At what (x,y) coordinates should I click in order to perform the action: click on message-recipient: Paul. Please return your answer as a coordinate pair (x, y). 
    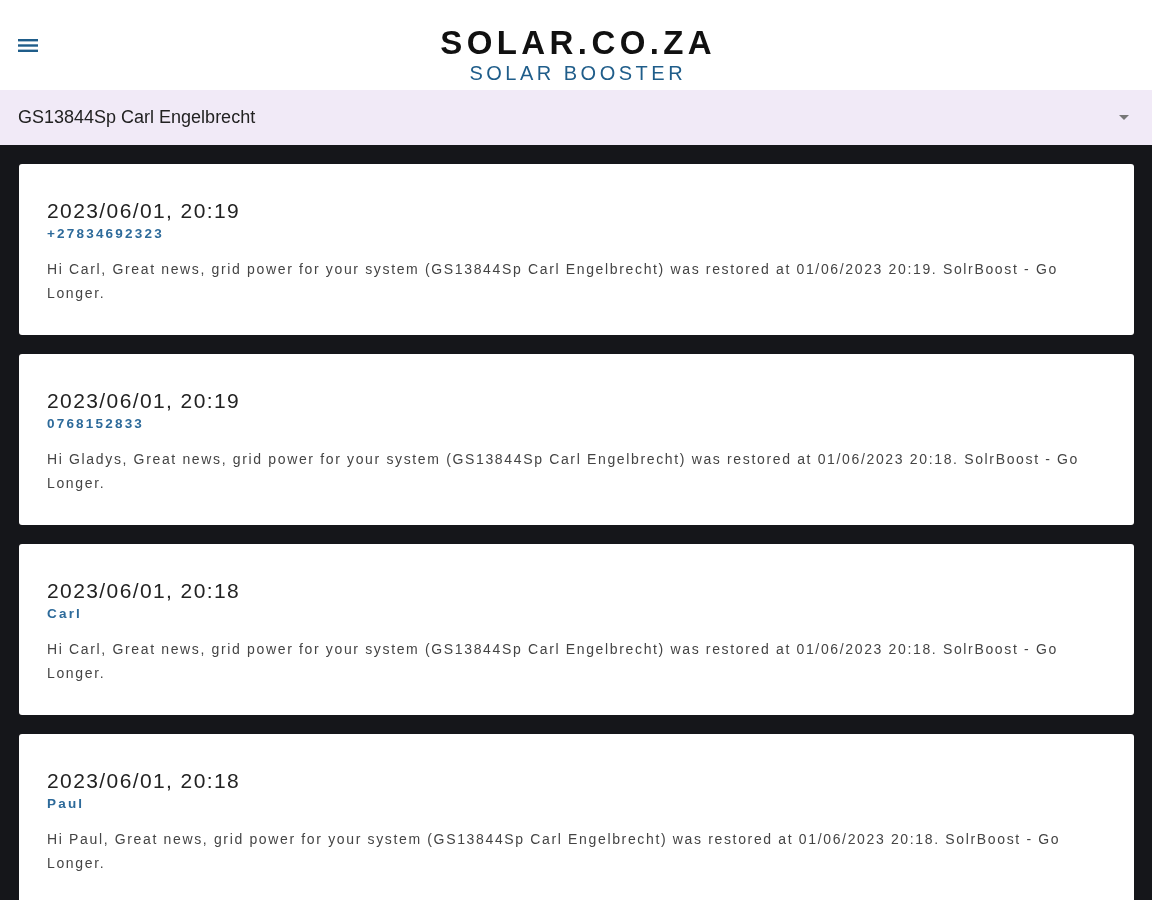
    Looking at the image, I should click on (66, 804).